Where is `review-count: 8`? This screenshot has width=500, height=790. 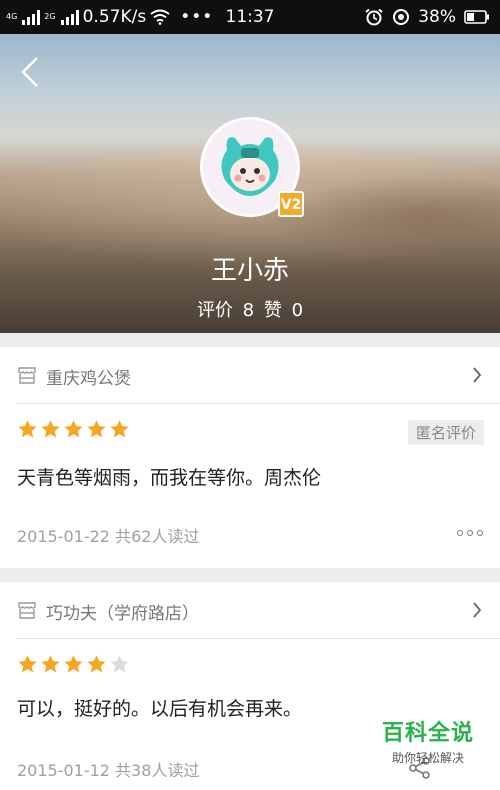 review-count: 8 is located at coordinates (248, 310).